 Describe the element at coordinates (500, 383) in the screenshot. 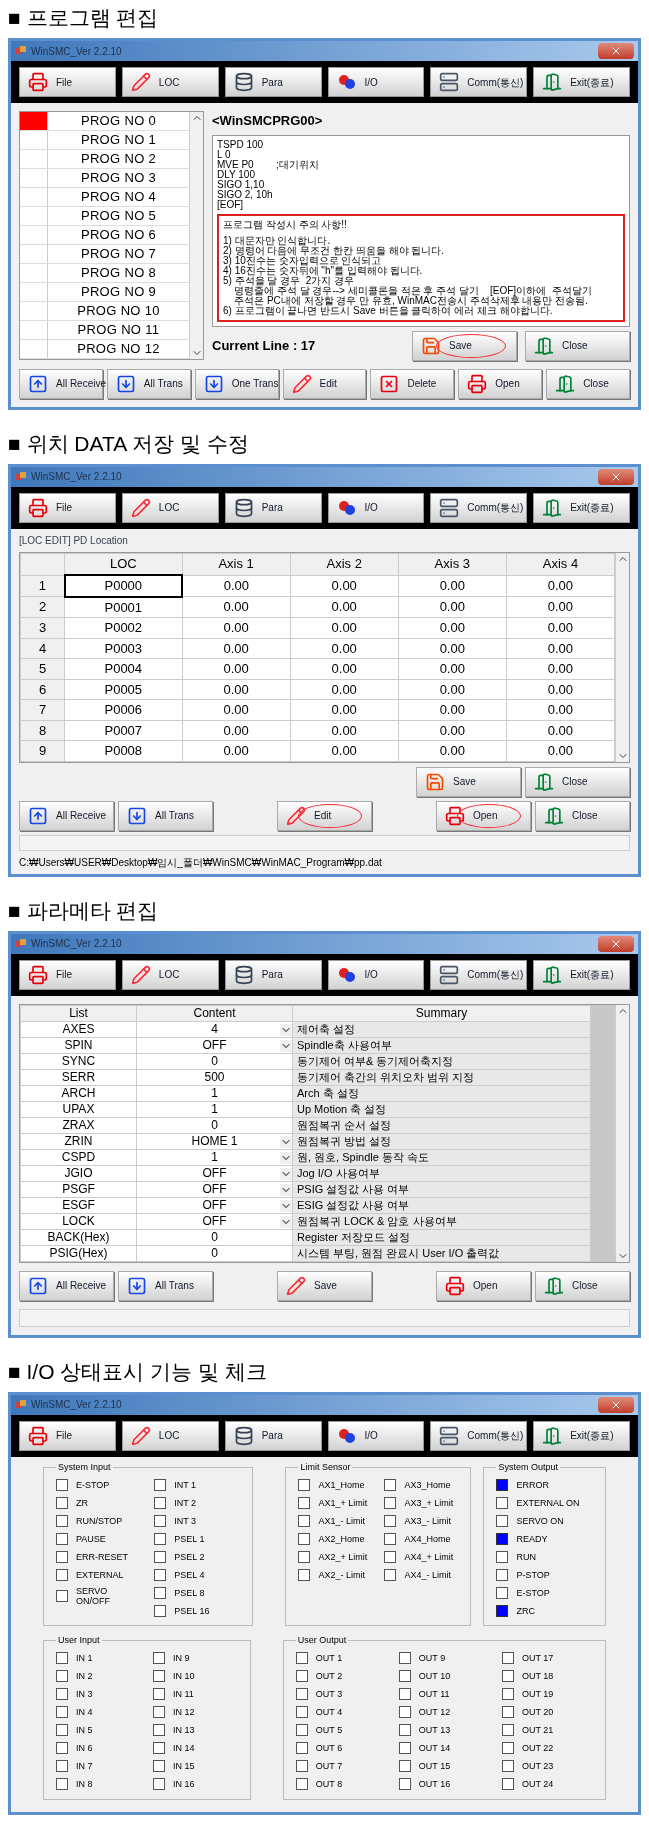

I see `action-button: Open` at that location.